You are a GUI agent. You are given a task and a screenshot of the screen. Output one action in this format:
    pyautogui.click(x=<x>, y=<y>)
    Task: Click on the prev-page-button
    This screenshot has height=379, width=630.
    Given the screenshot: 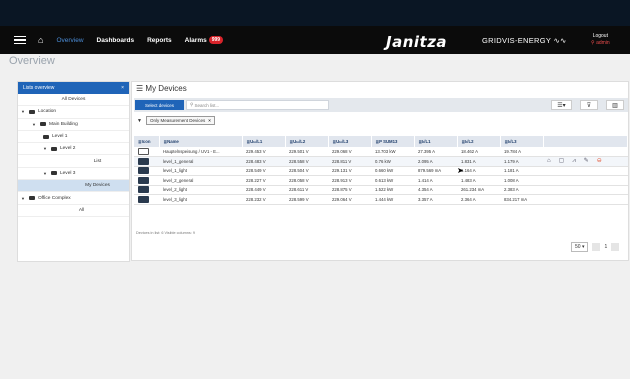 What is the action you would take?
    pyautogui.click(x=596, y=247)
    